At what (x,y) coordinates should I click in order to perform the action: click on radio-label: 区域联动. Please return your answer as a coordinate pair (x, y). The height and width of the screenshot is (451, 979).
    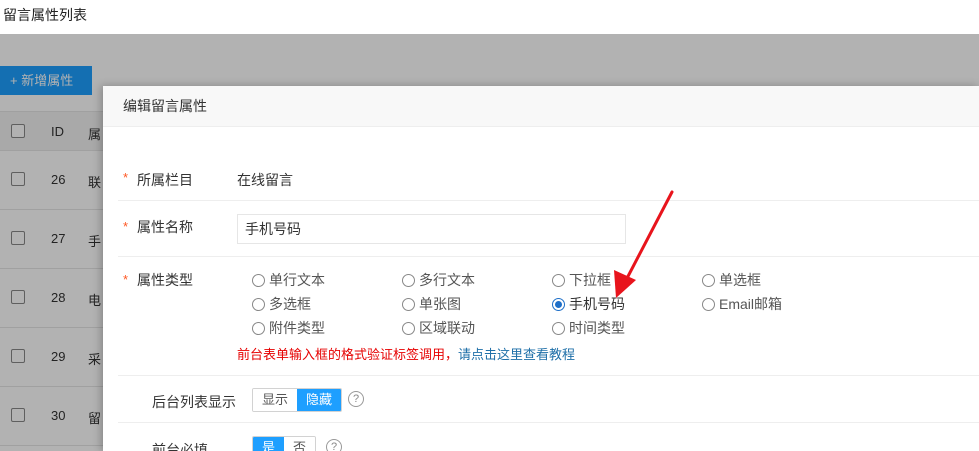
    Looking at the image, I should click on (447, 328).